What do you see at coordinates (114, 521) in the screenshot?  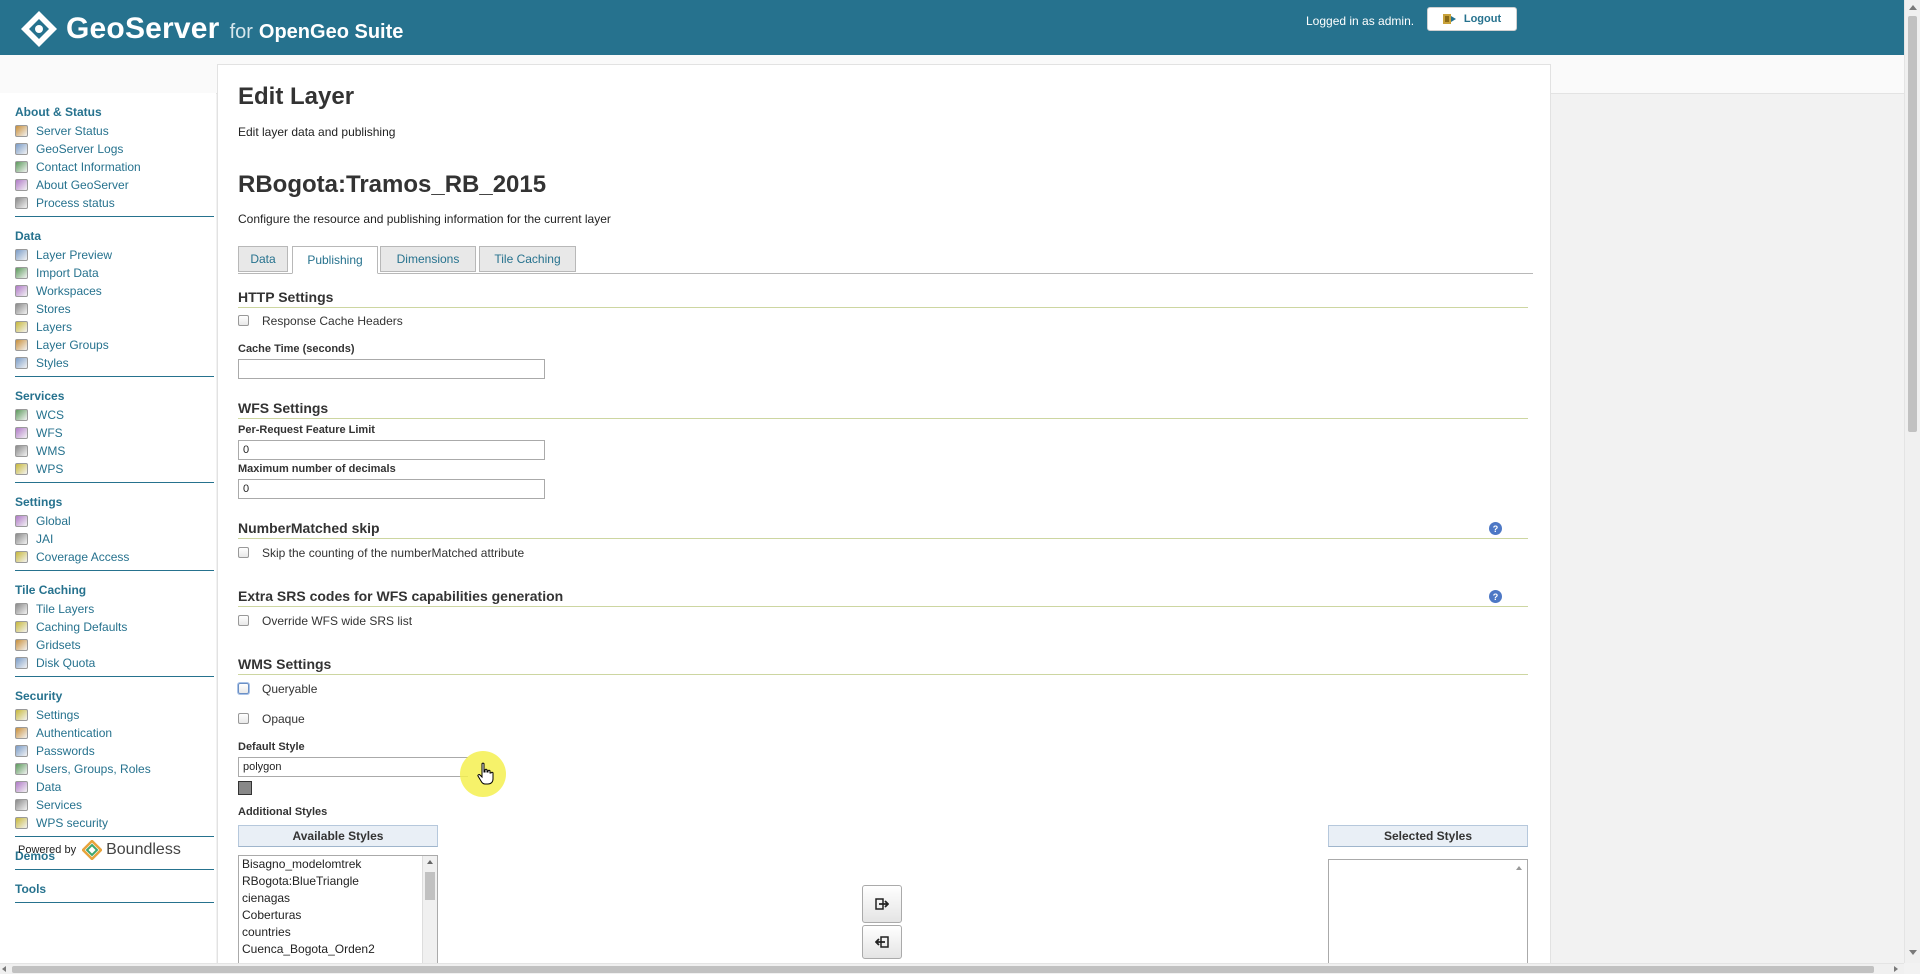 I see `sidebar-item: Global` at bounding box center [114, 521].